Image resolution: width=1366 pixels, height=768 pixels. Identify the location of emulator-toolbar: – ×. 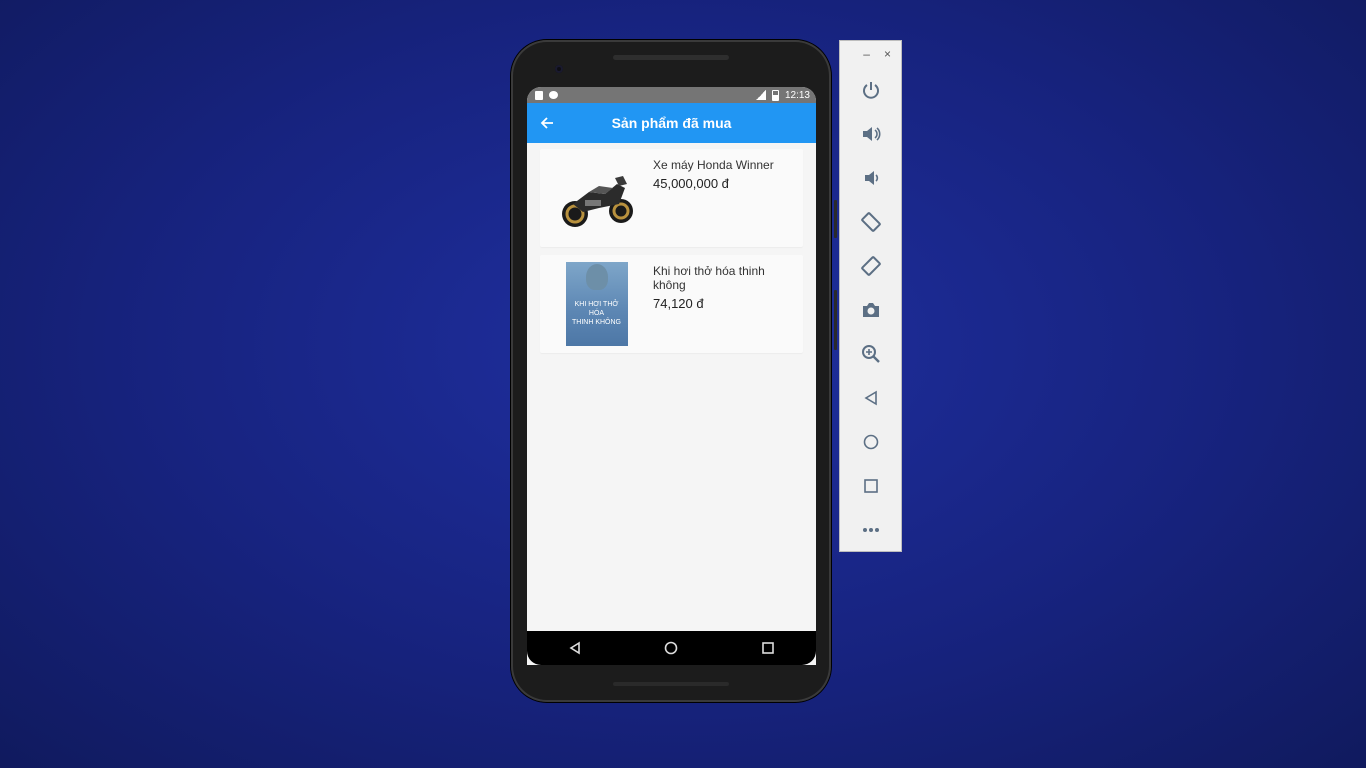
(870, 296).